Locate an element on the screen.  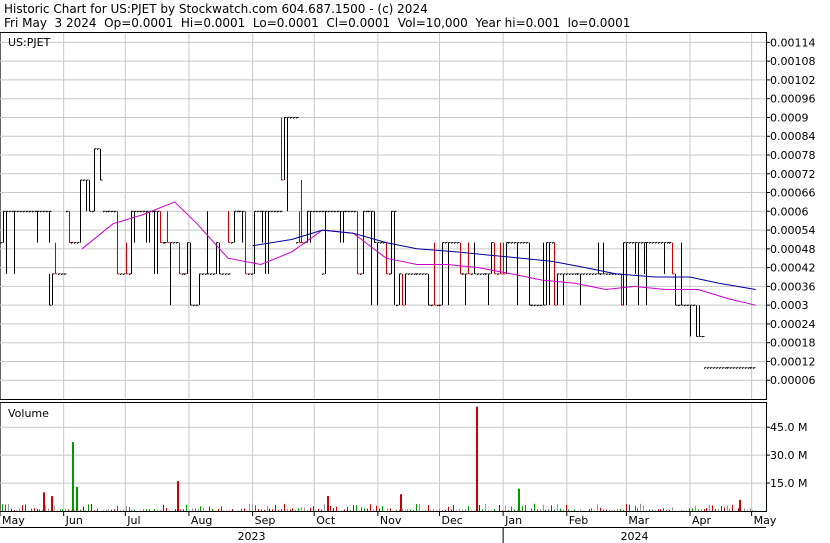
price-tick-label: 0.00102 is located at coordinates (793, 80).